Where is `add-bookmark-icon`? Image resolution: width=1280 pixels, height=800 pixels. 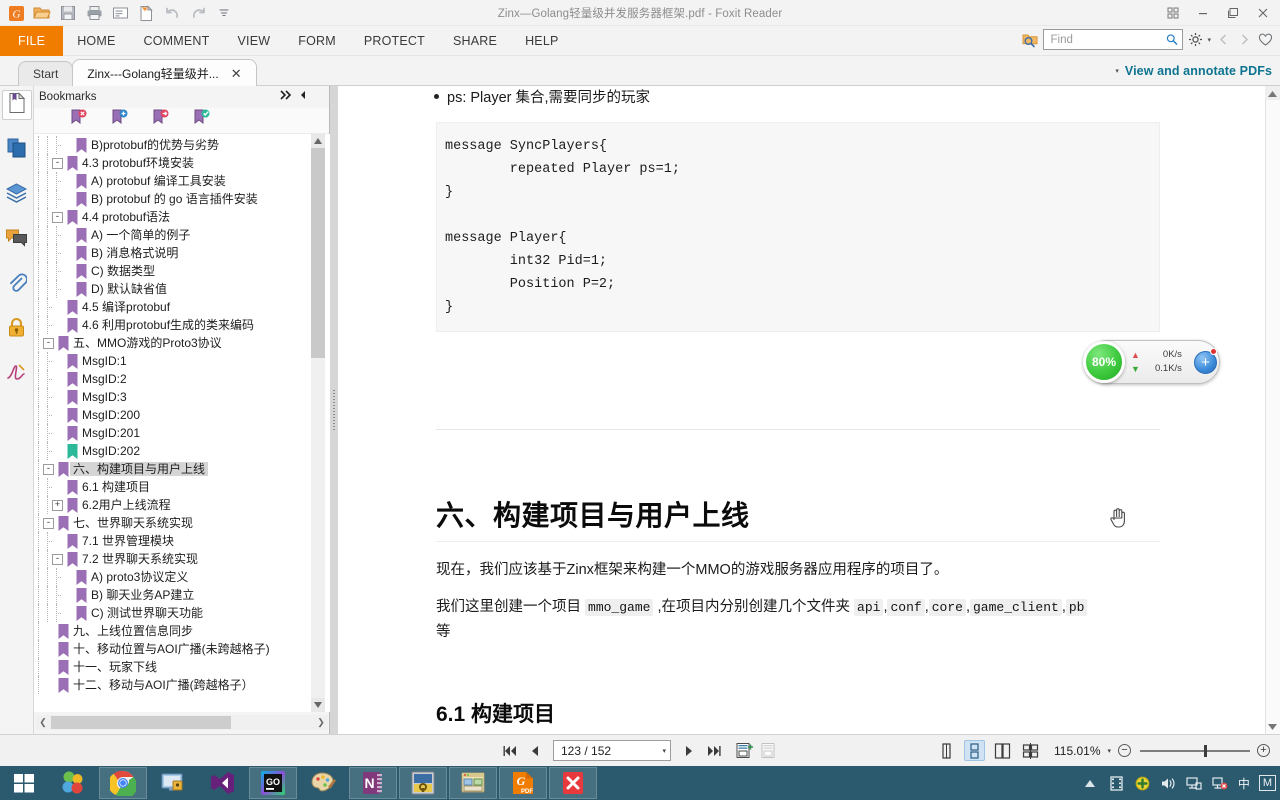 add-bookmark-icon is located at coordinates (120, 120).